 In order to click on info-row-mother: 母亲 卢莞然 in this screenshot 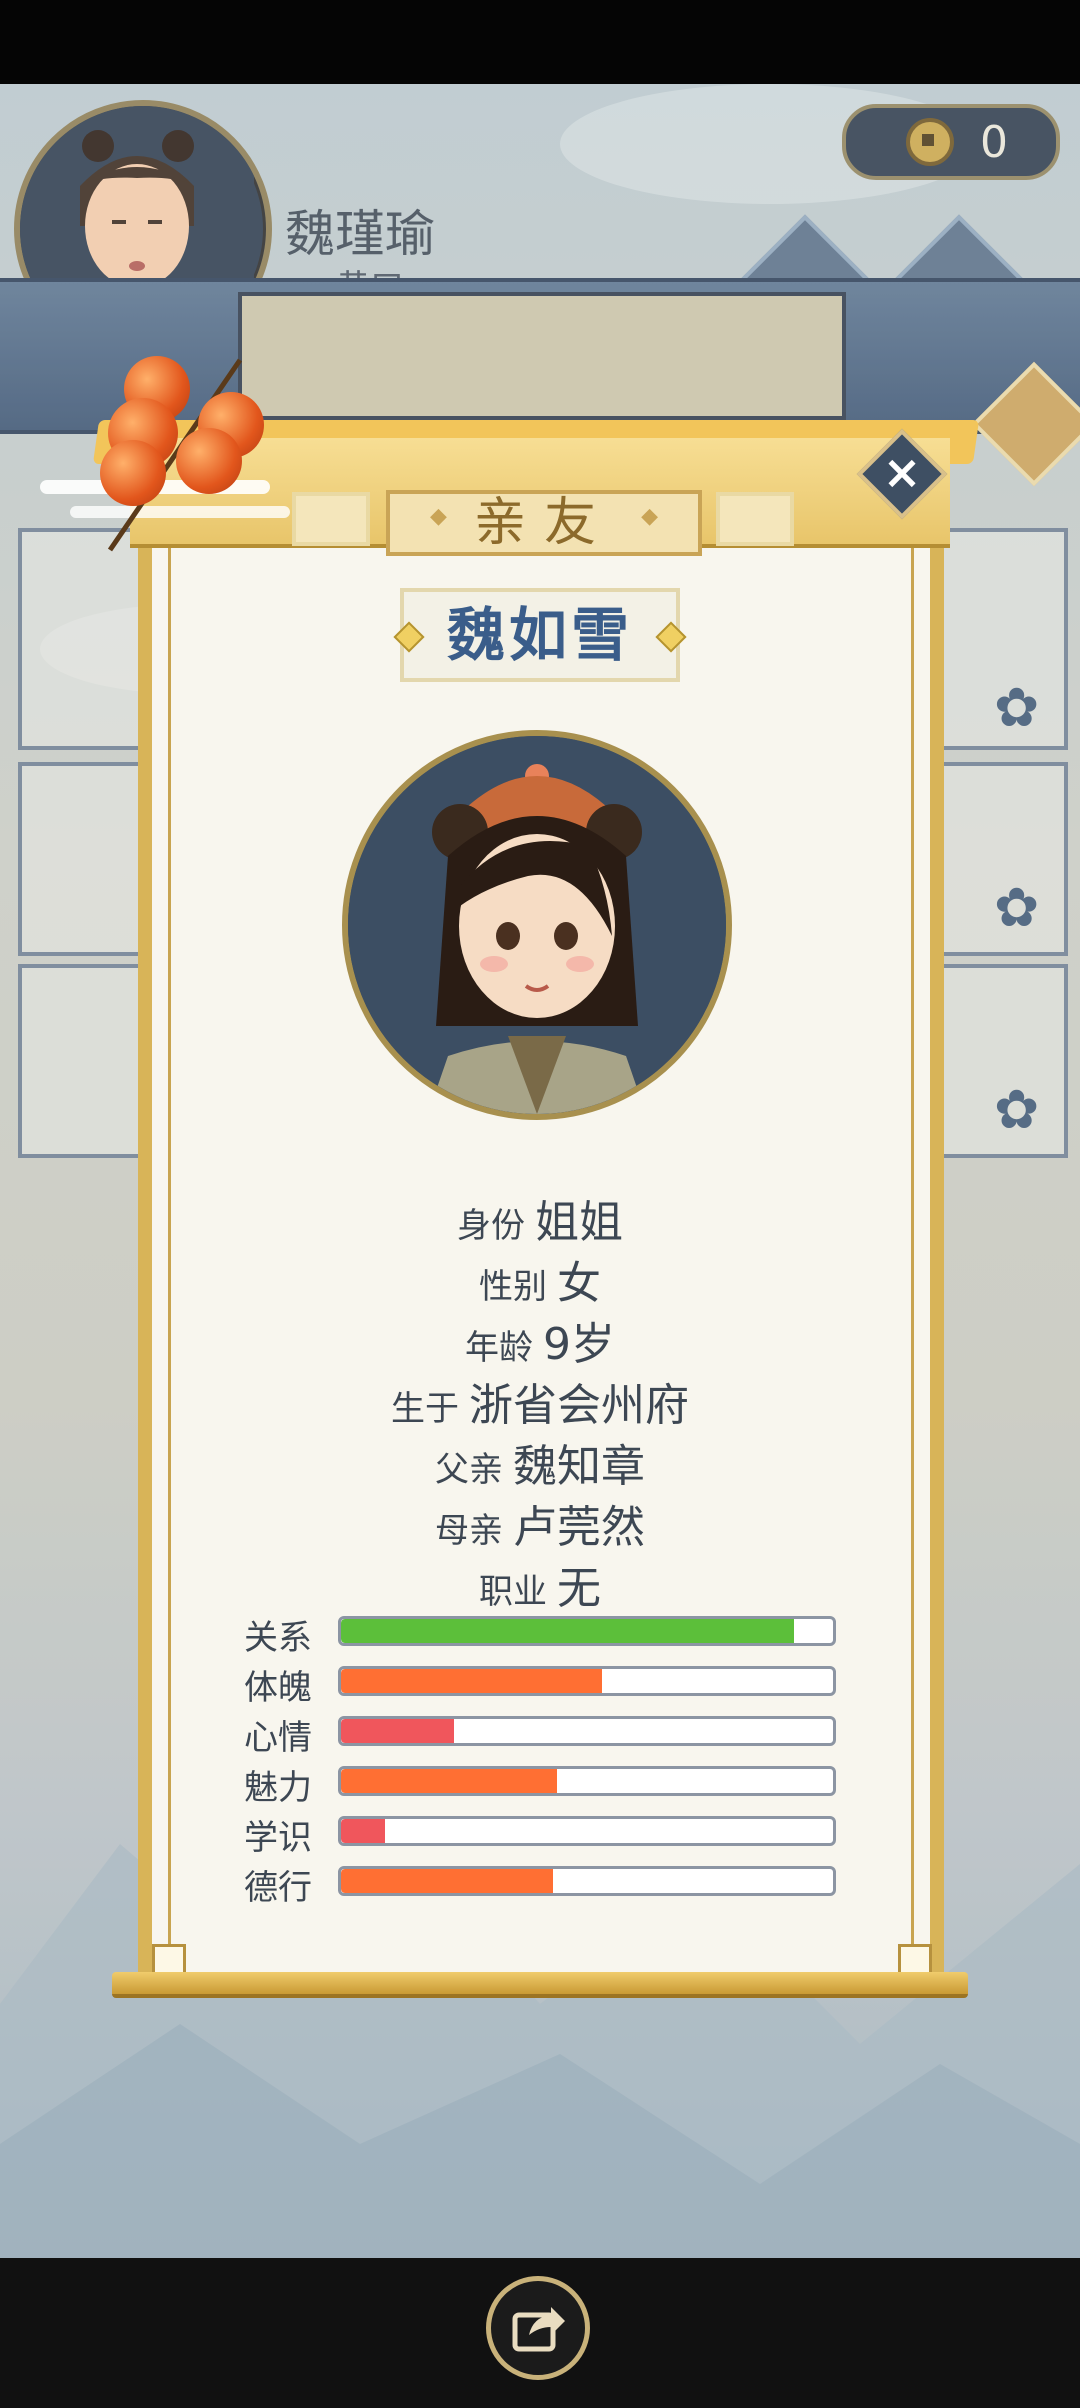, I will do `click(540, 1523)`.